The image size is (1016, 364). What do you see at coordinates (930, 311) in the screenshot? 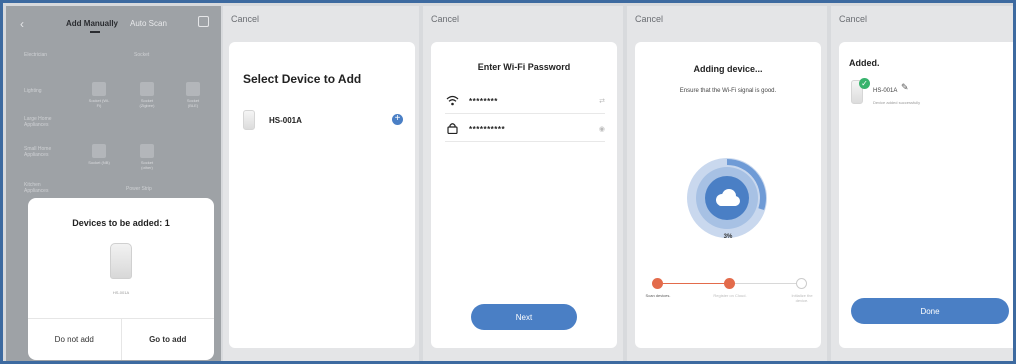
I see `done-button: Done` at bounding box center [930, 311].